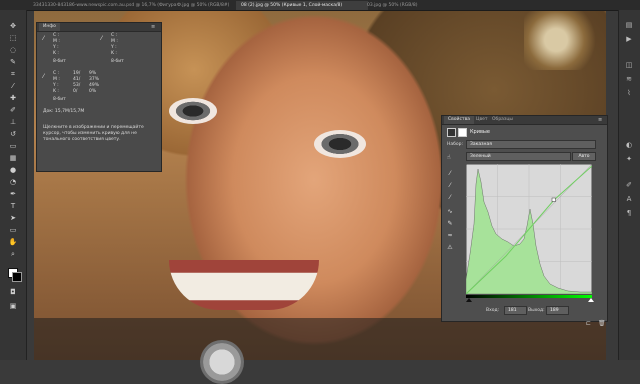 The image size is (640, 384). I want to click on dodge-tool-icon: ◔, so click(13, 182).